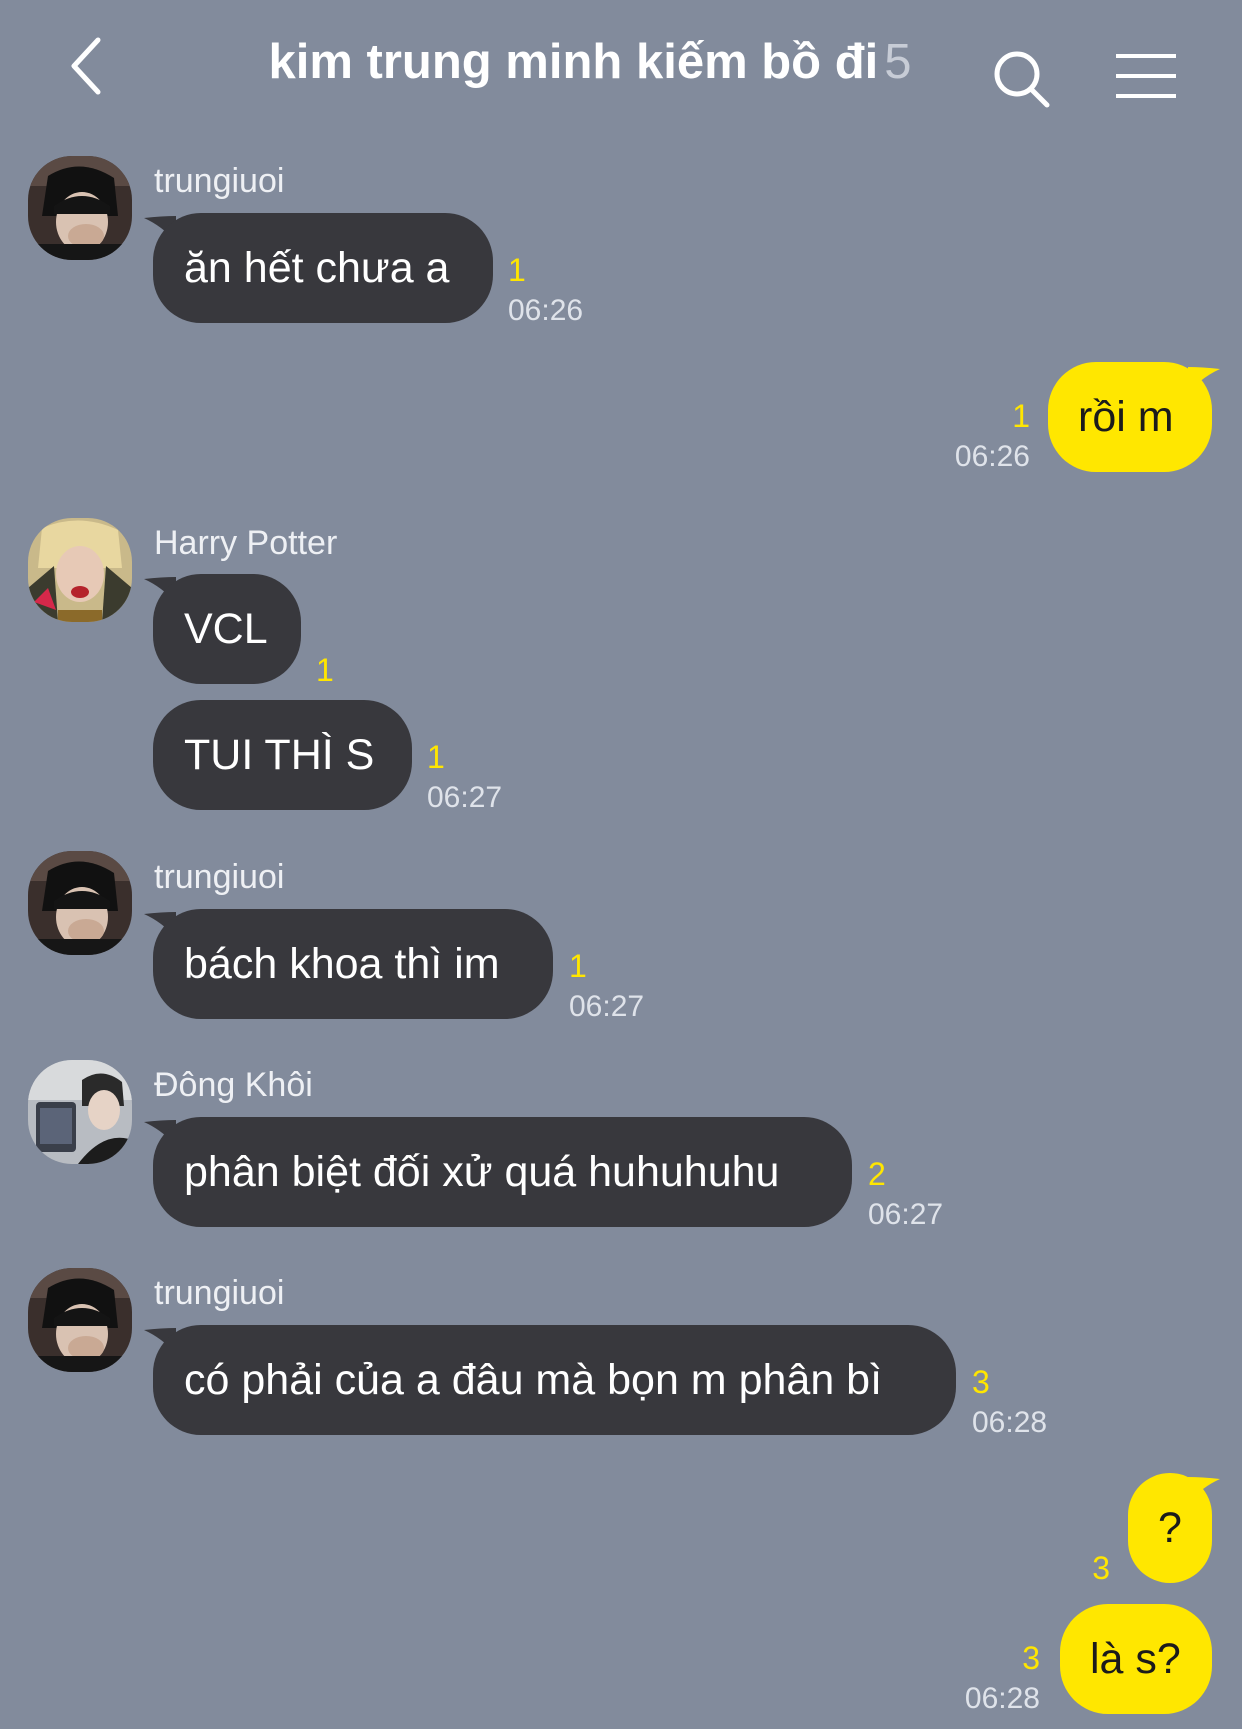  Describe the element at coordinates (1130, 417) in the screenshot. I see `message-bubble-outgoing: rồi m` at that location.